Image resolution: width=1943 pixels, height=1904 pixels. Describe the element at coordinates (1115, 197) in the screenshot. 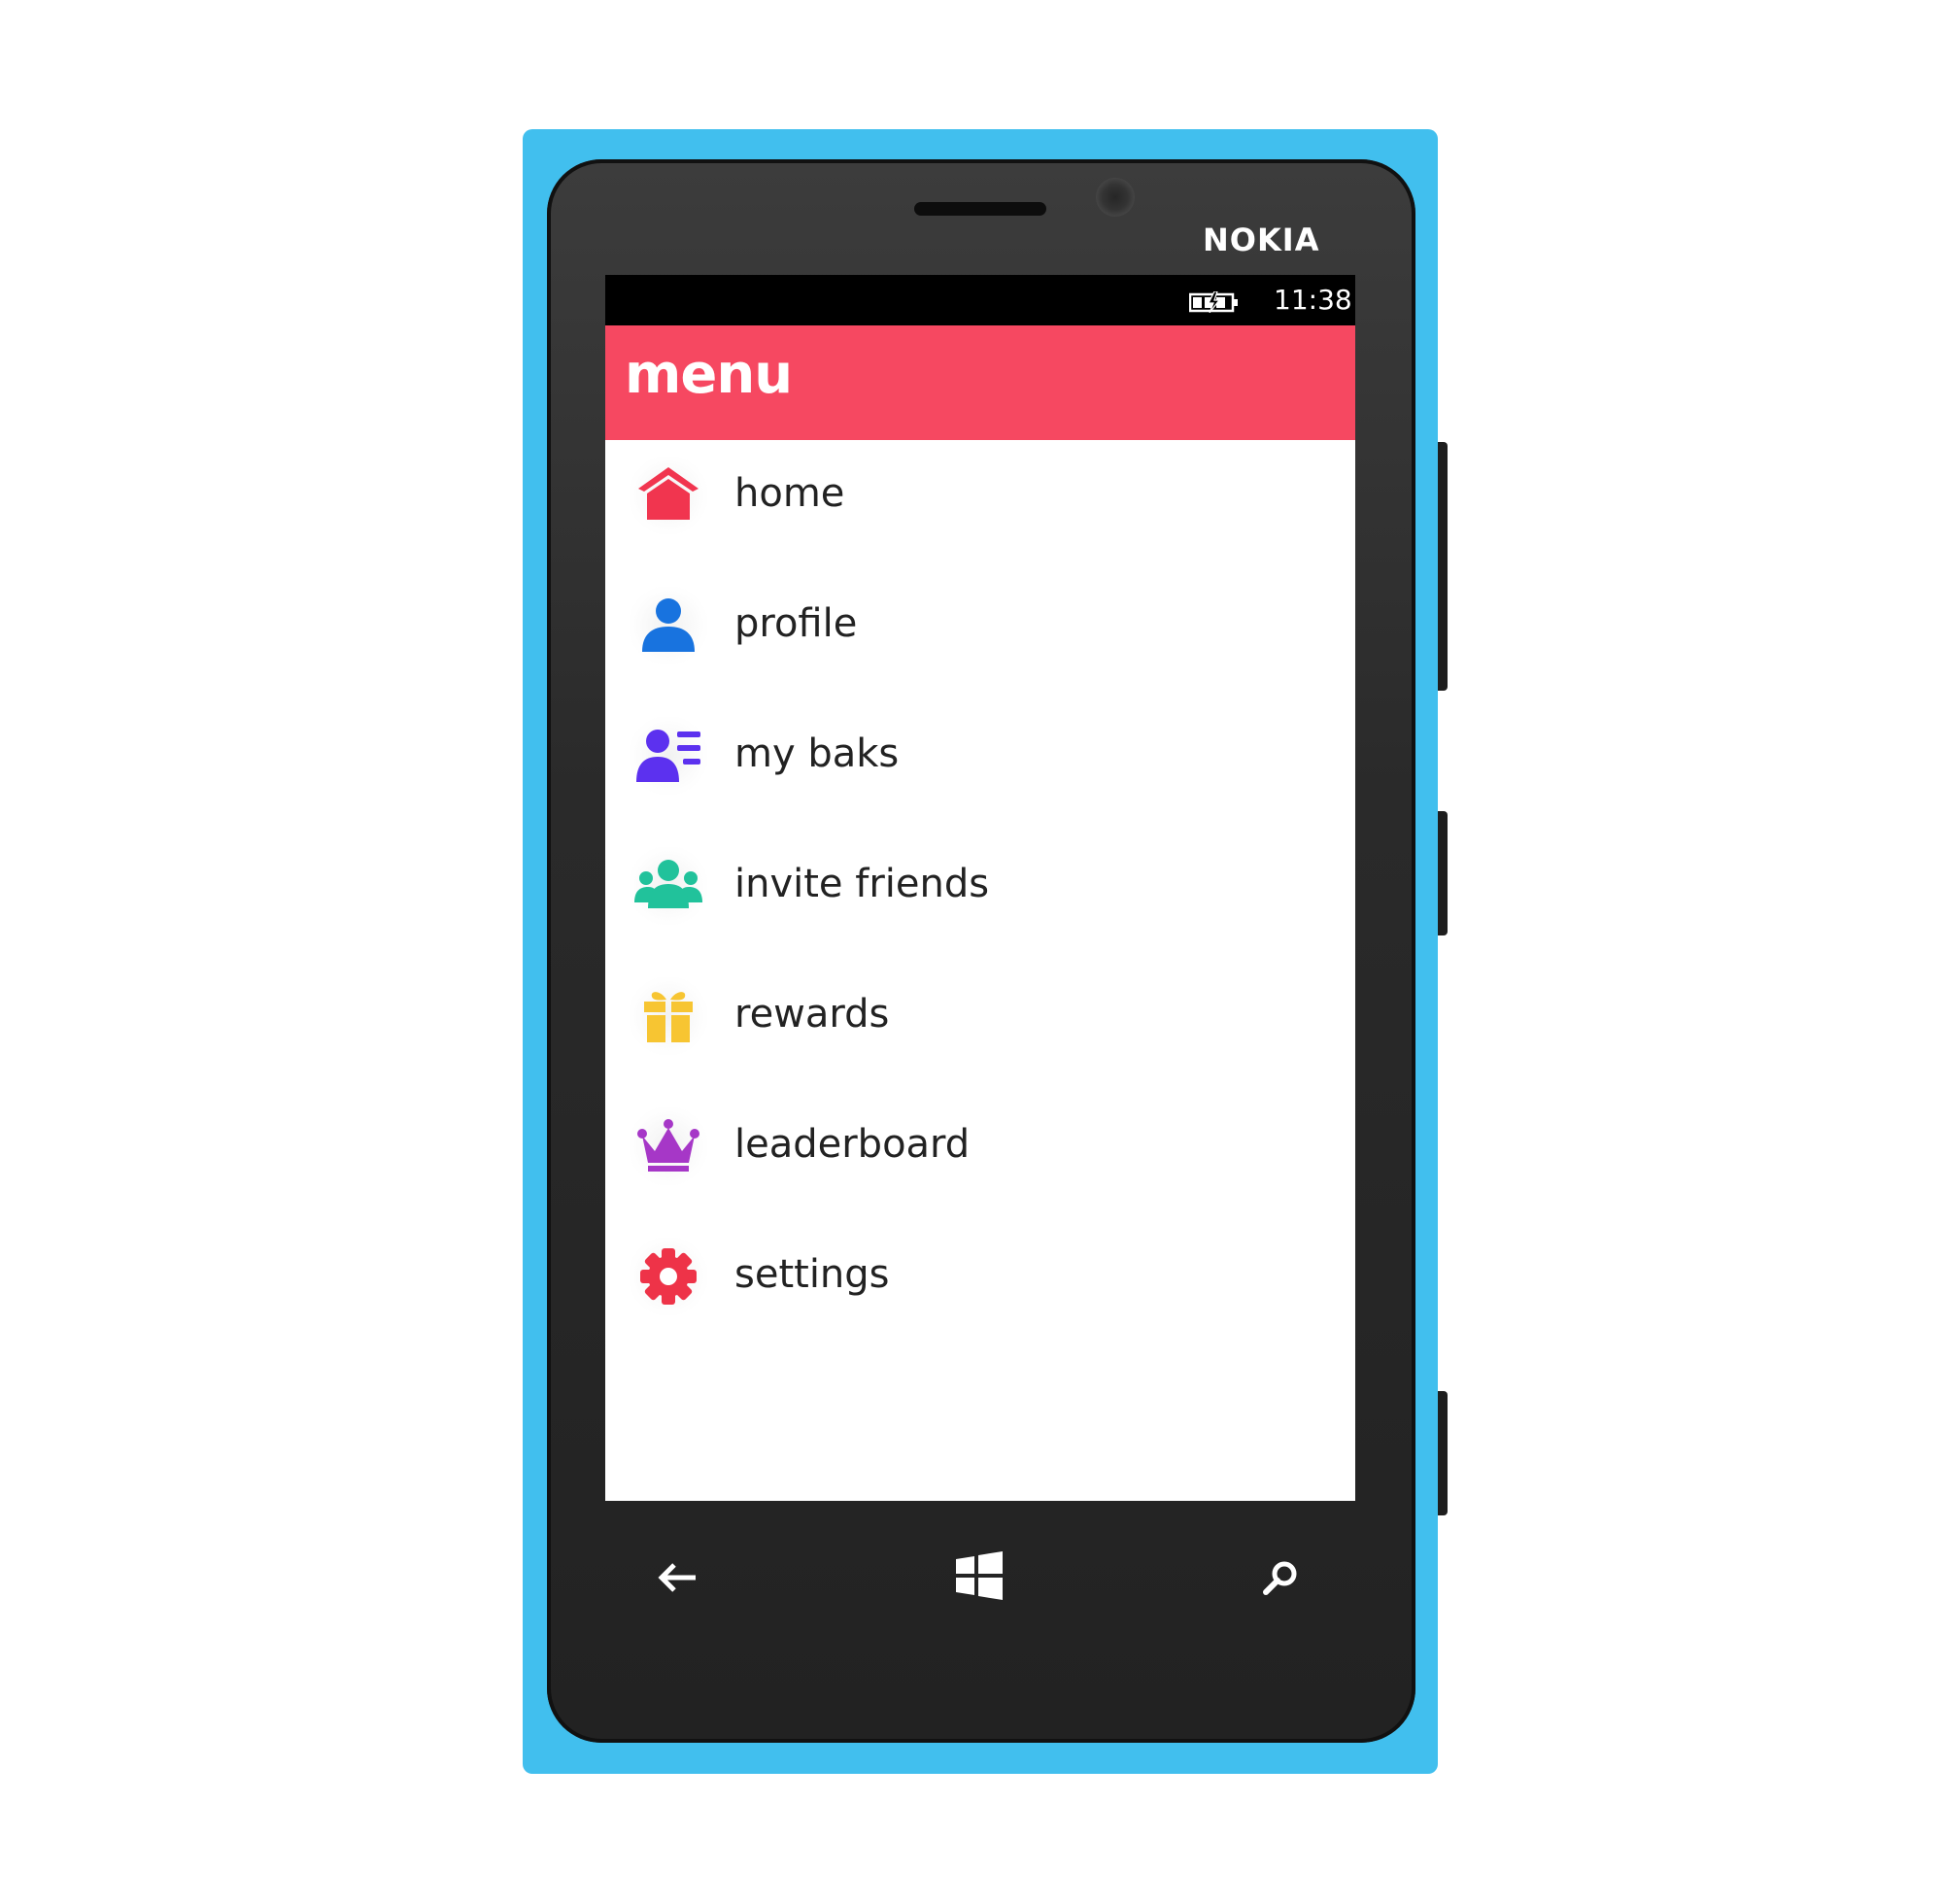

I see `front-camera` at that location.